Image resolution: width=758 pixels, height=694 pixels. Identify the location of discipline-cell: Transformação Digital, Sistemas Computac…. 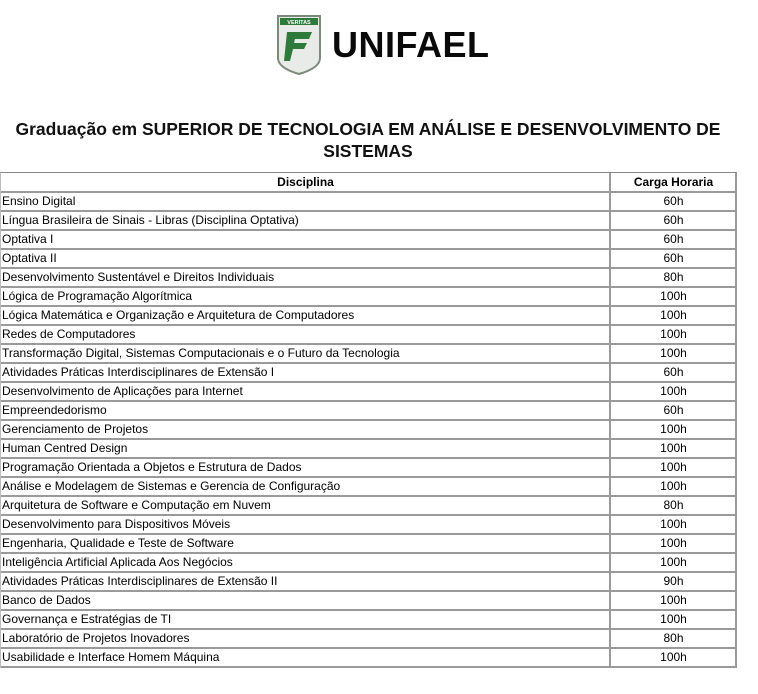
(306, 354).